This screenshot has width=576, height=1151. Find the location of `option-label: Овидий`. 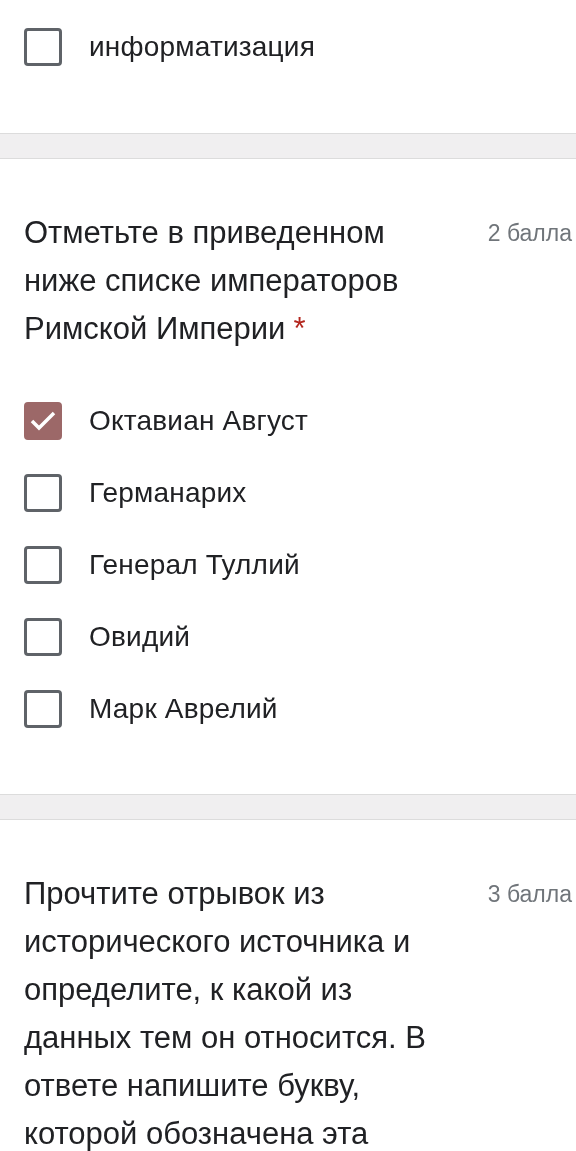

option-label: Овидий is located at coordinates (140, 637).